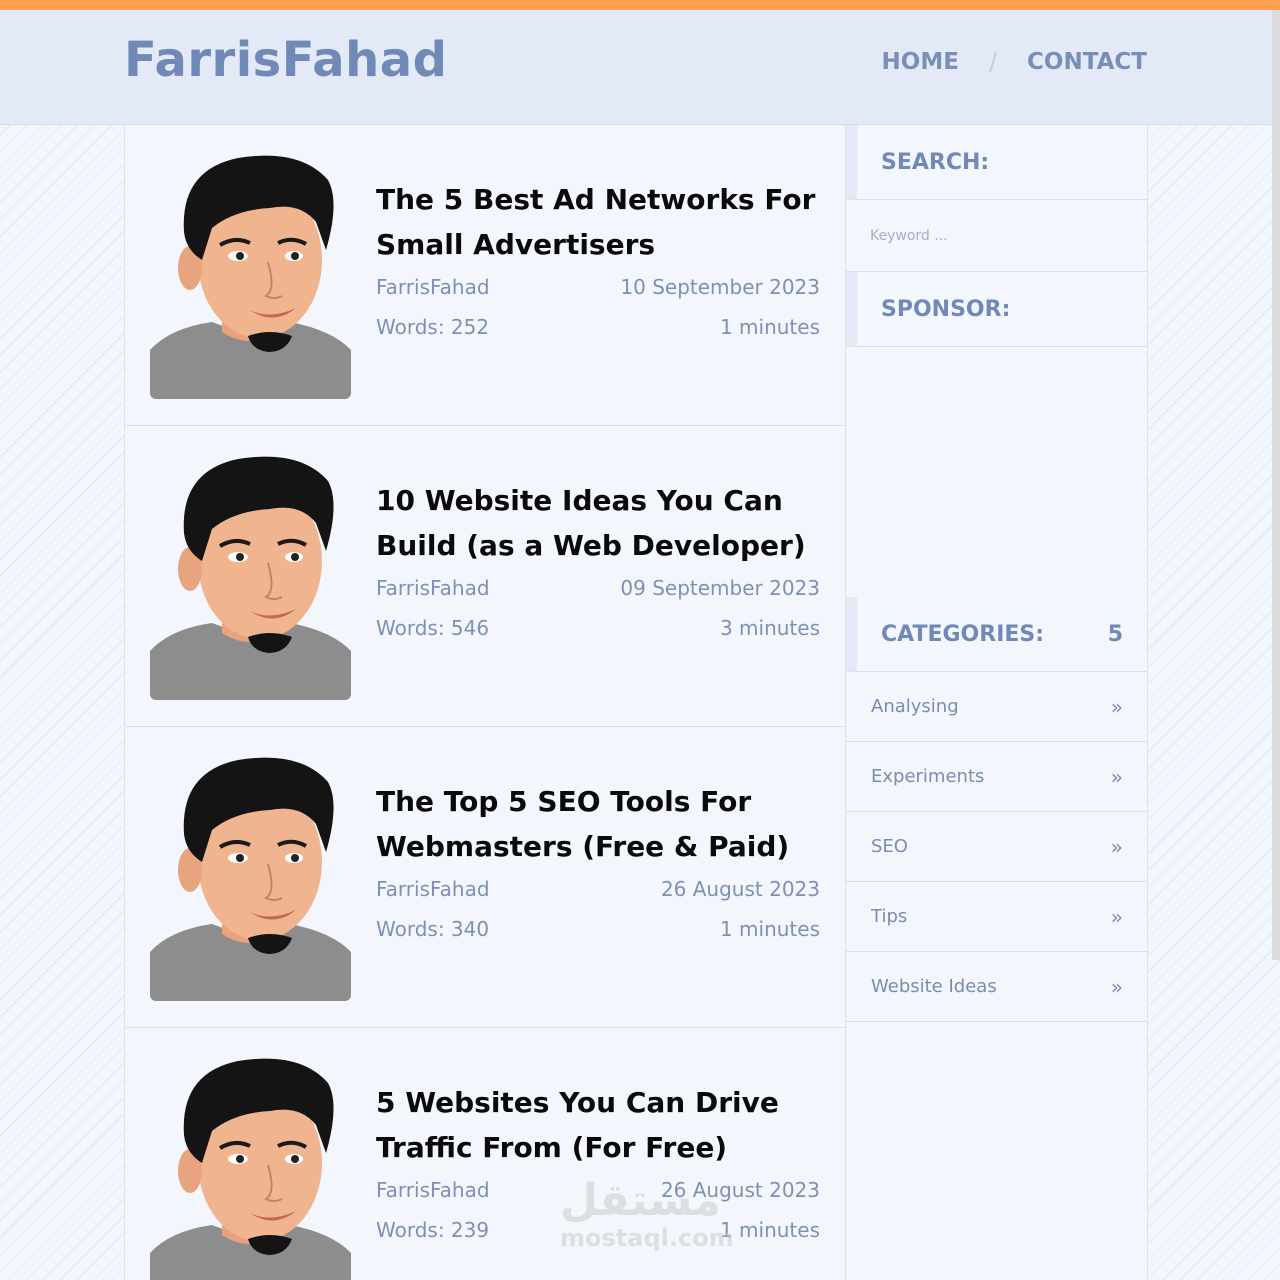 This screenshot has height=1280, width=1280. What do you see at coordinates (598, 628) in the screenshot?
I see `post-stats-row: Words: 546 3 minutes` at bounding box center [598, 628].